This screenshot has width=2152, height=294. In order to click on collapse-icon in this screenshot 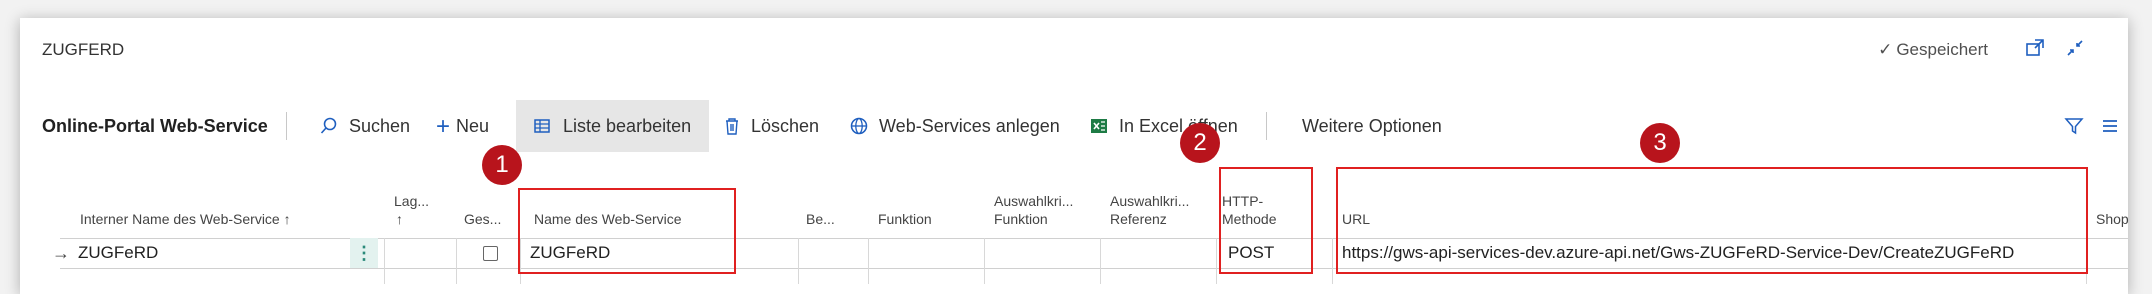, I will do `click(2075, 49)`.